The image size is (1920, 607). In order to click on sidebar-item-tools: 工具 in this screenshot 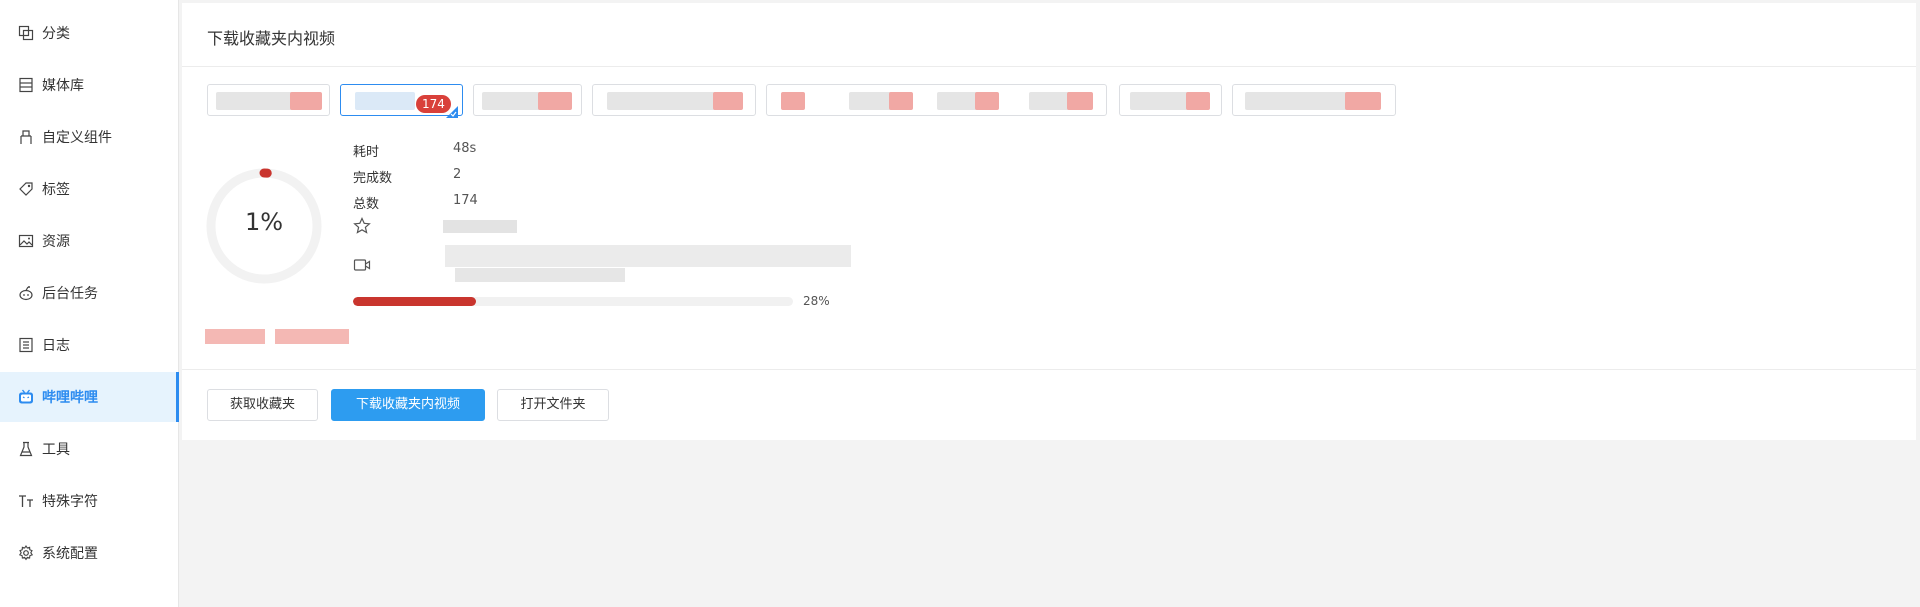, I will do `click(89, 449)`.